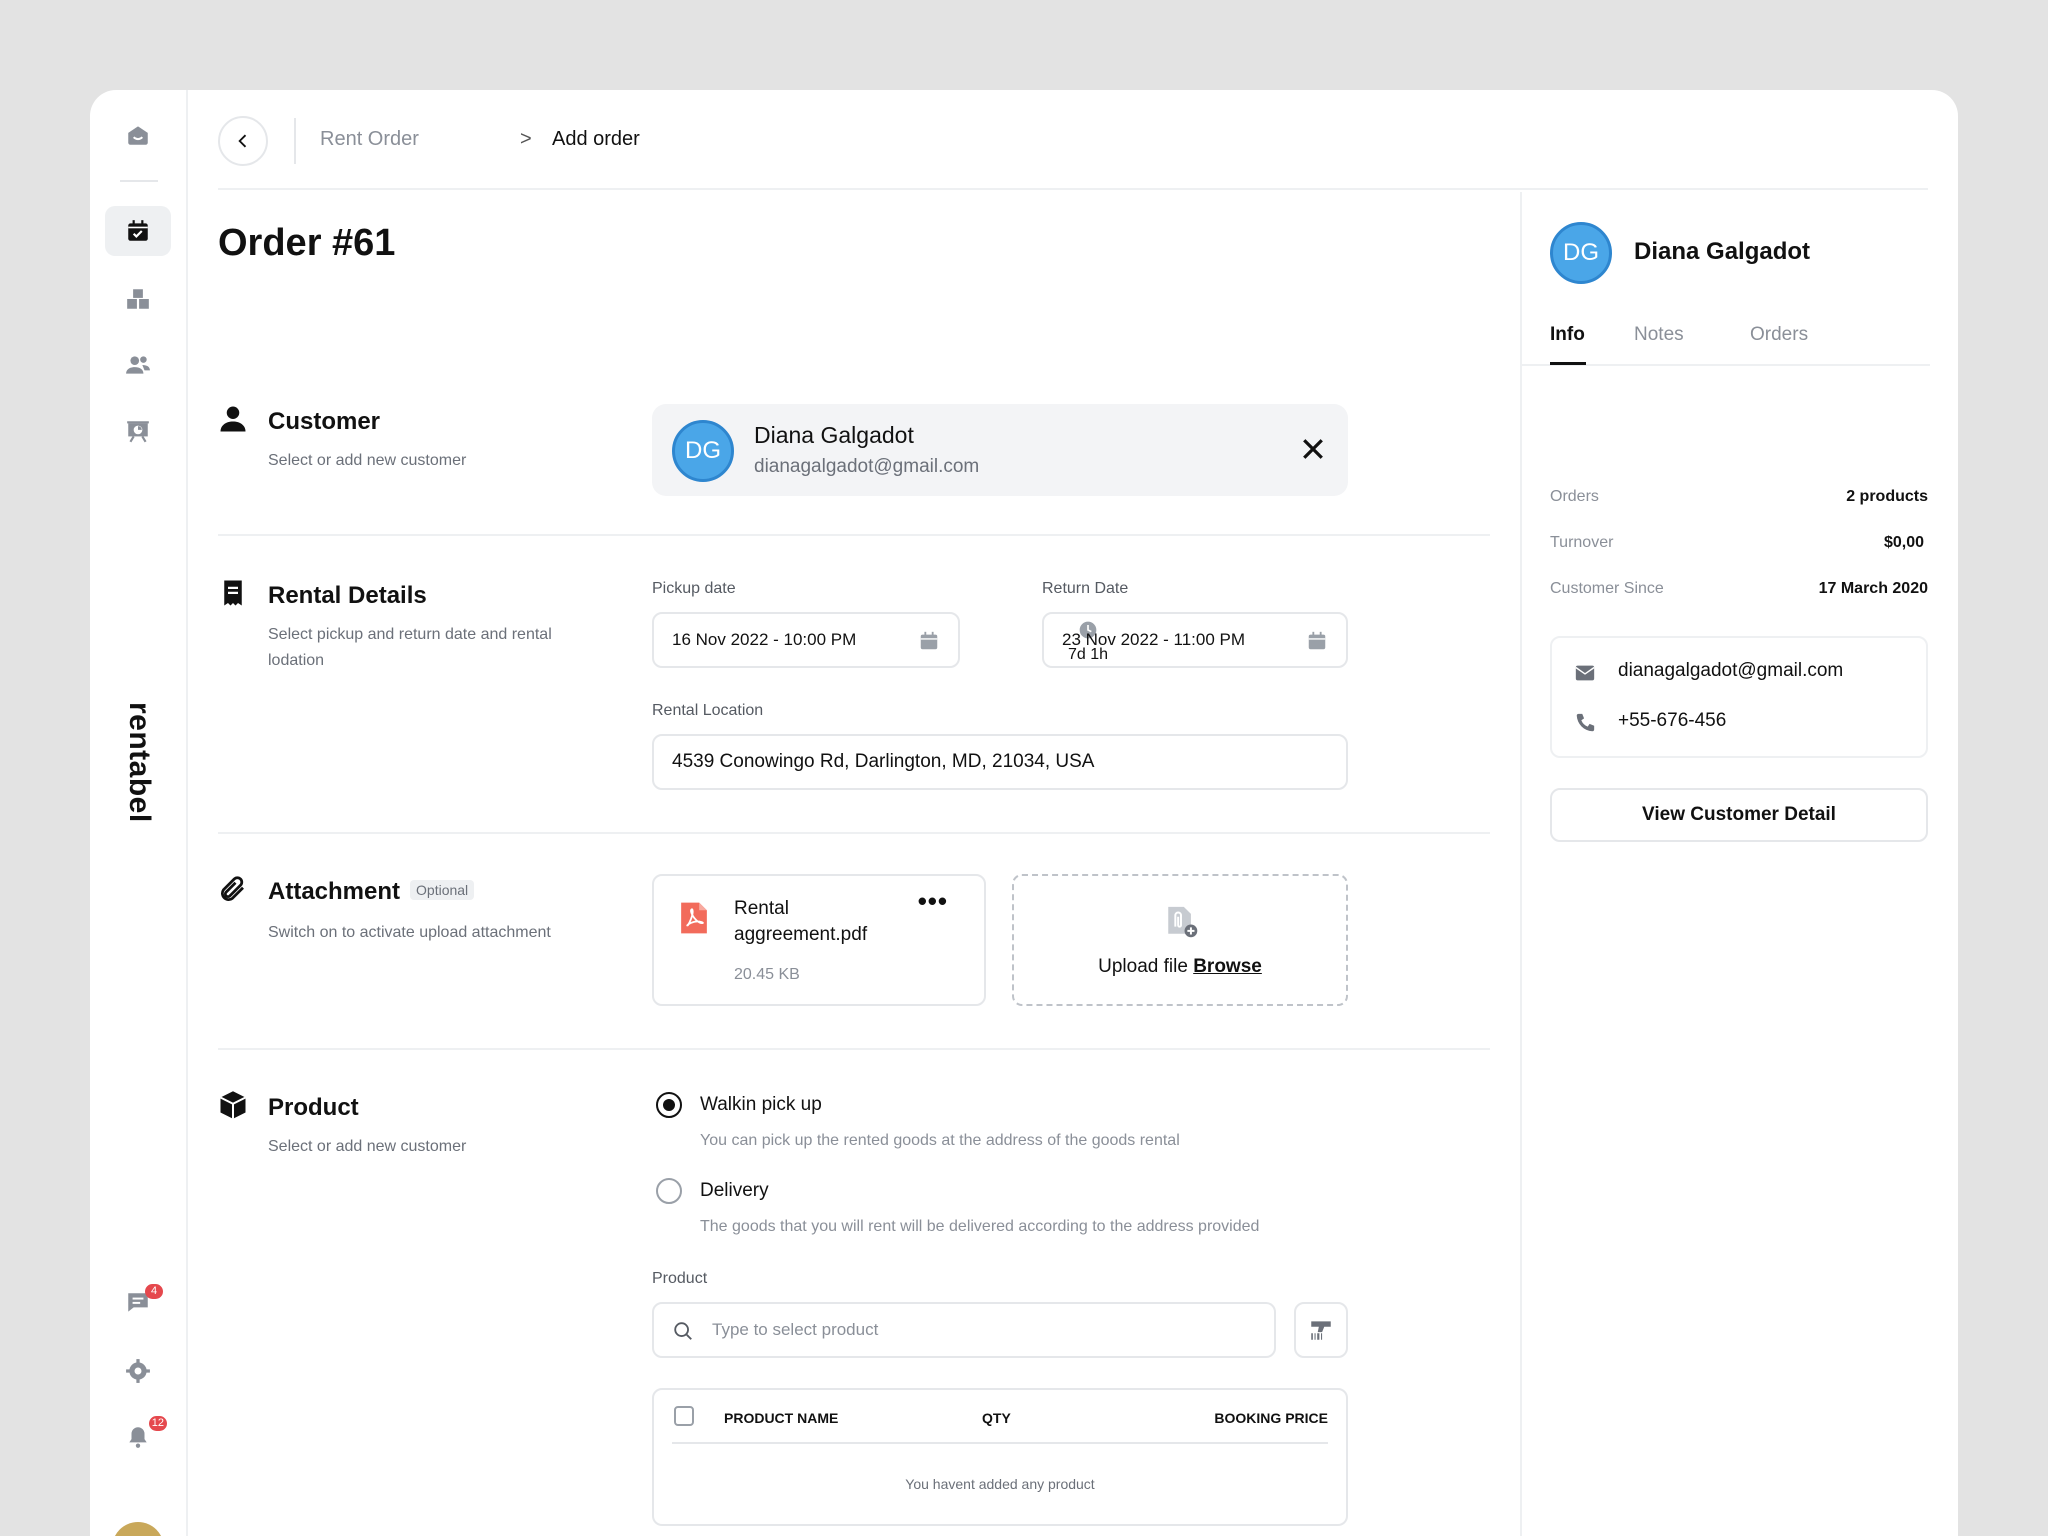 This screenshot has height=1536, width=2048. Describe the element at coordinates (1739, 815) in the screenshot. I see `view-customer-detail-button: View Customer Detail` at that location.